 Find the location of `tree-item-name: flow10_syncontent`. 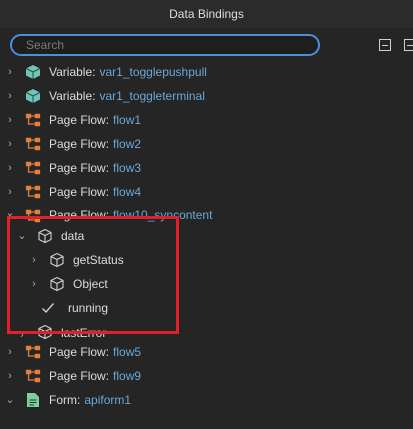

tree-item-name: flow10_syncontent is located at coordinates (163, 215).